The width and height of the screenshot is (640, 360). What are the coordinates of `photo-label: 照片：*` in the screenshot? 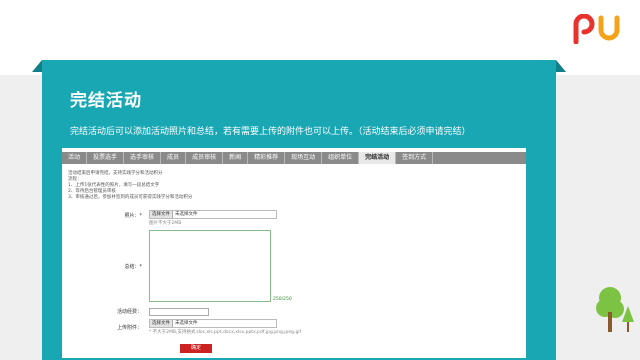 It's located at (133, 216).